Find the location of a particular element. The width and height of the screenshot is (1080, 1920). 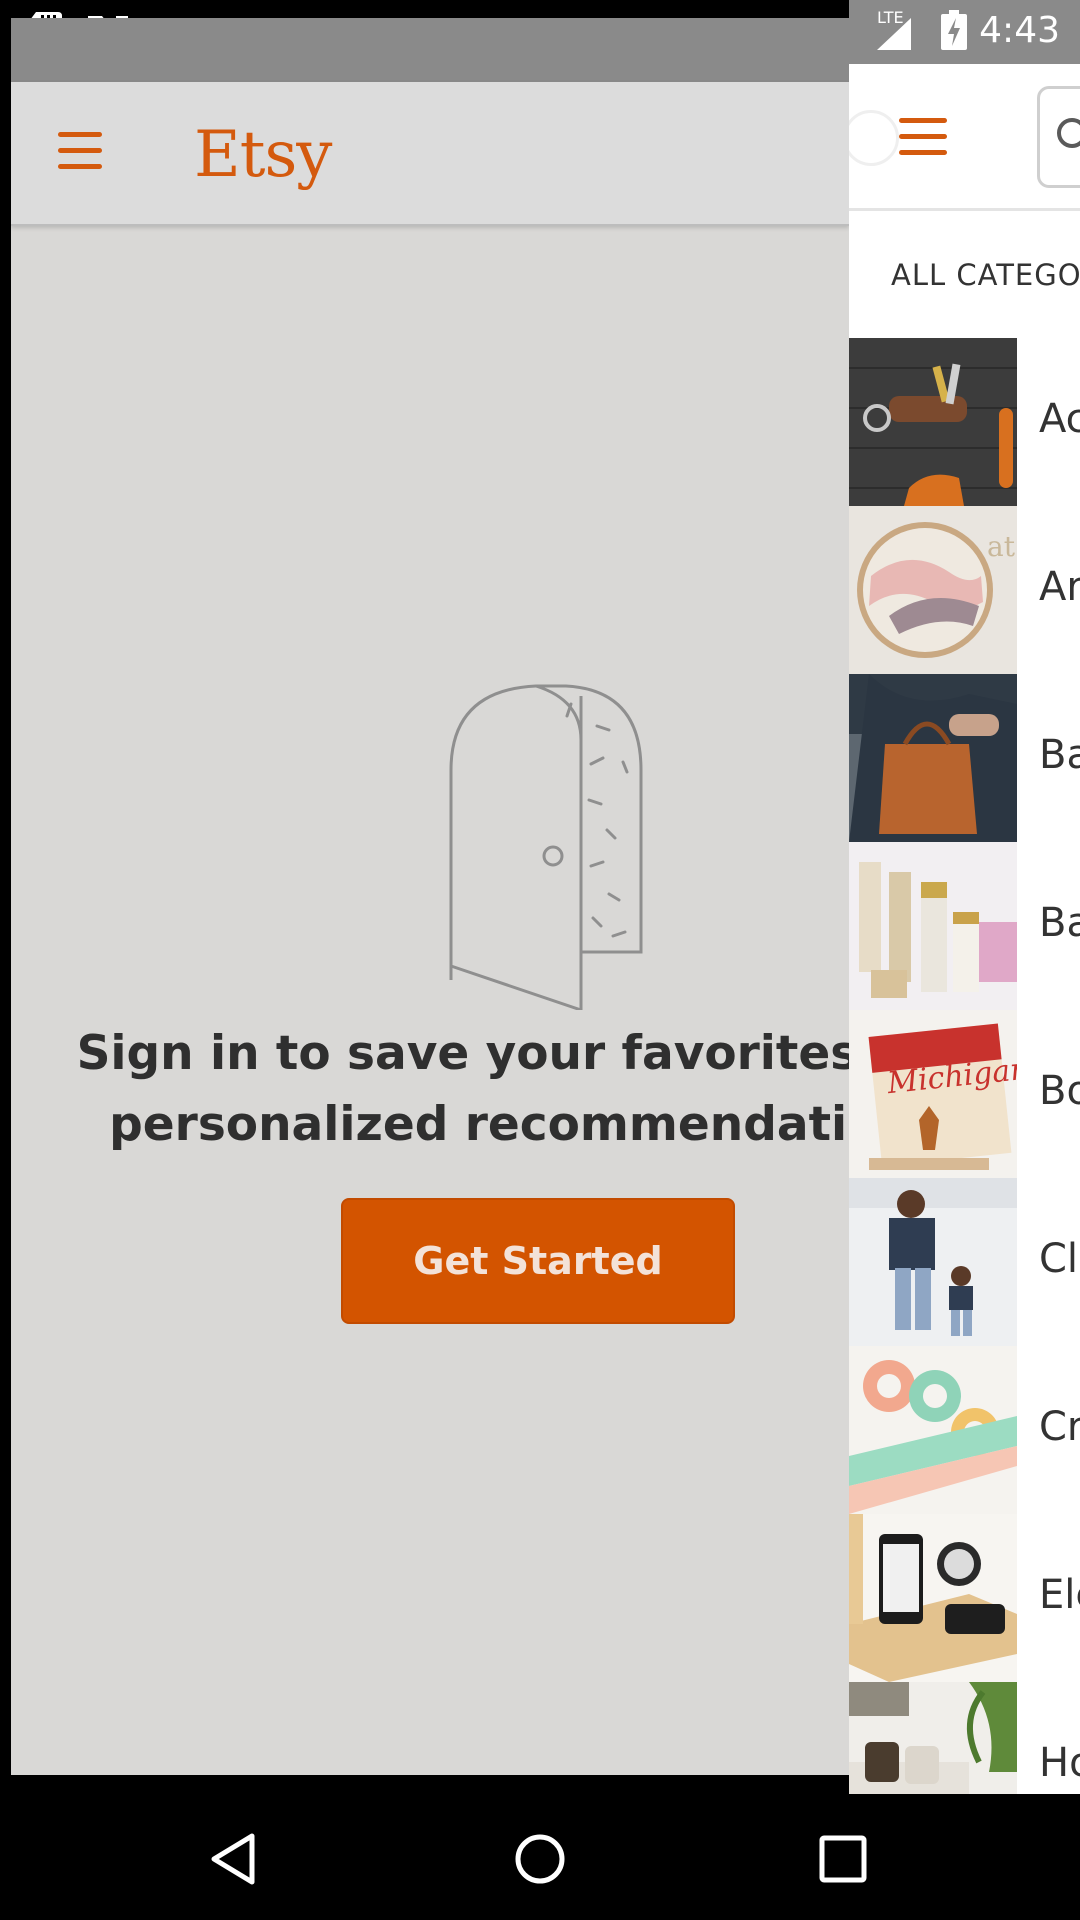

menu-icon is located at coordinates (80, 151).